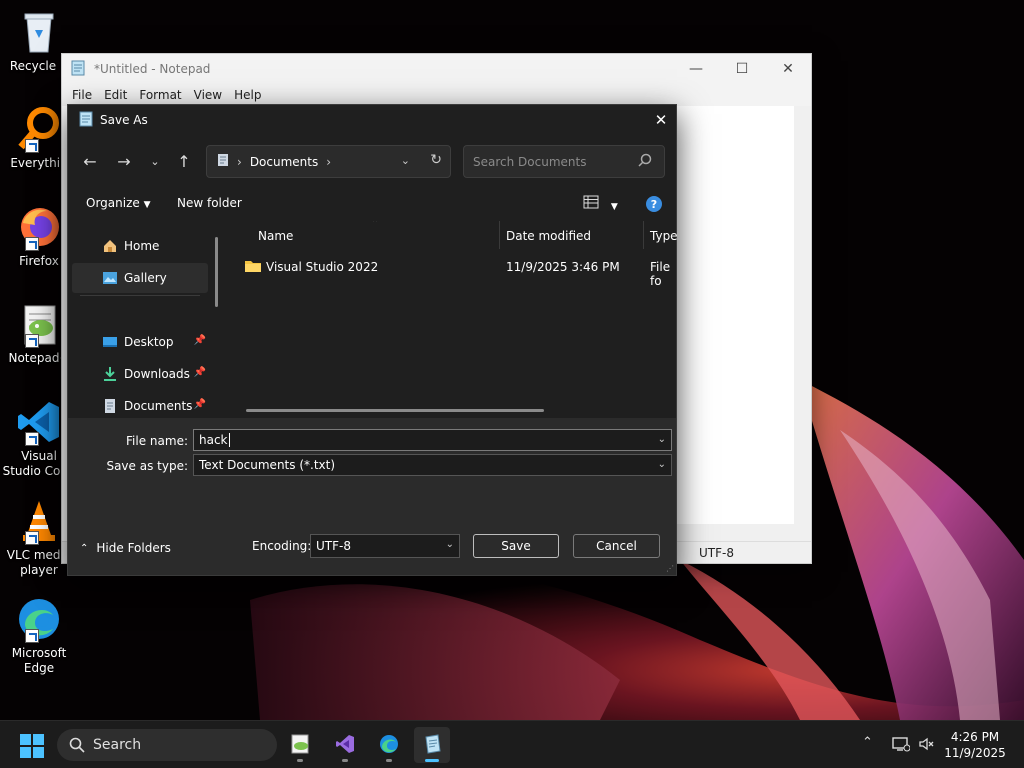 Image resolution: width=1024 pixels, height=768 pixels. Describe the element at coordinates (670, 568) in the screenshot. I see `resize-grip-icon: ⋰` at that location.